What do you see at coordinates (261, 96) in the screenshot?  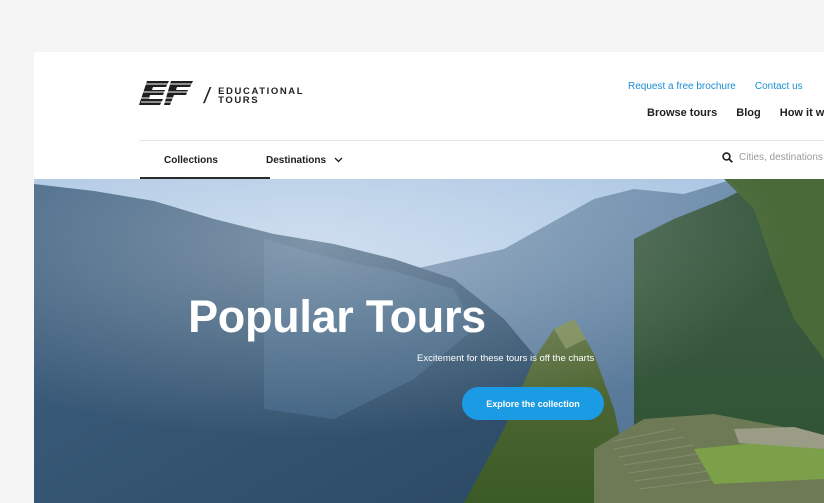 I see `logo-wordmark: EDUCATIONAL TOURS` at bounding box center [261, 96].